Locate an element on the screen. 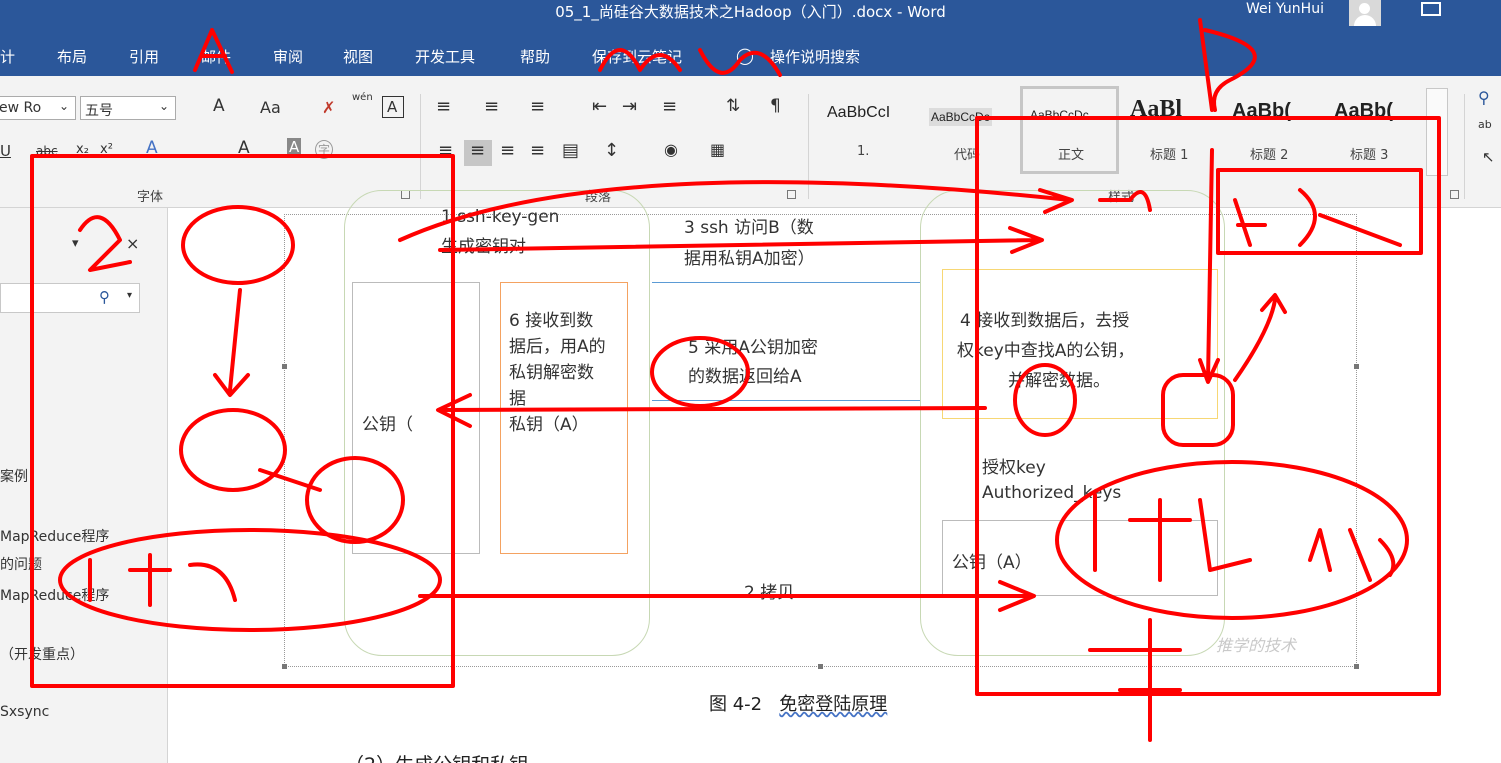 This screenshot has width=1501, height=763. ink-scribble-b is located at coordinates (1125, 201).